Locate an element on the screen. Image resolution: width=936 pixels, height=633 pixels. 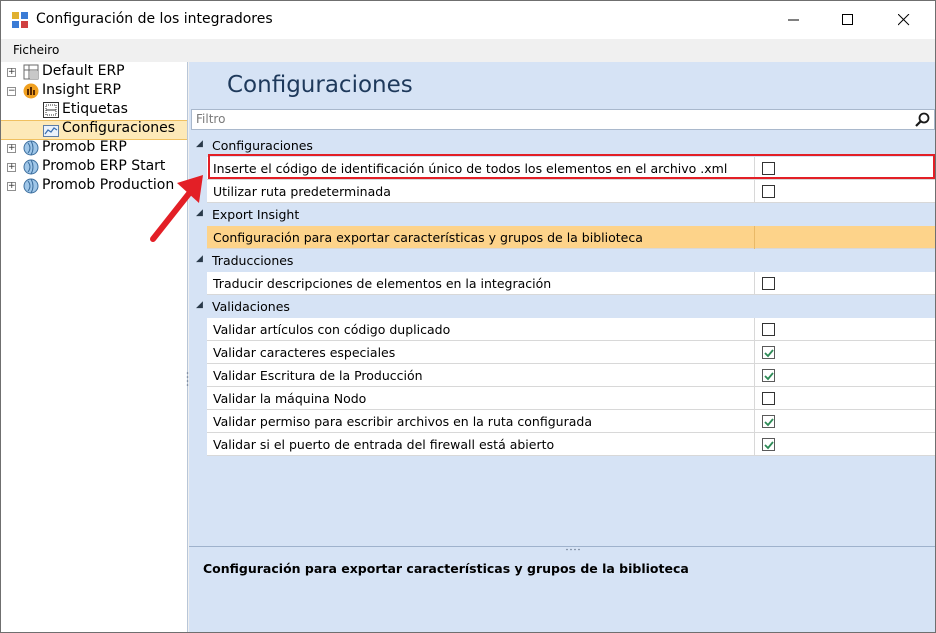
erp-grid-icon is located at coordinates (31, 72).